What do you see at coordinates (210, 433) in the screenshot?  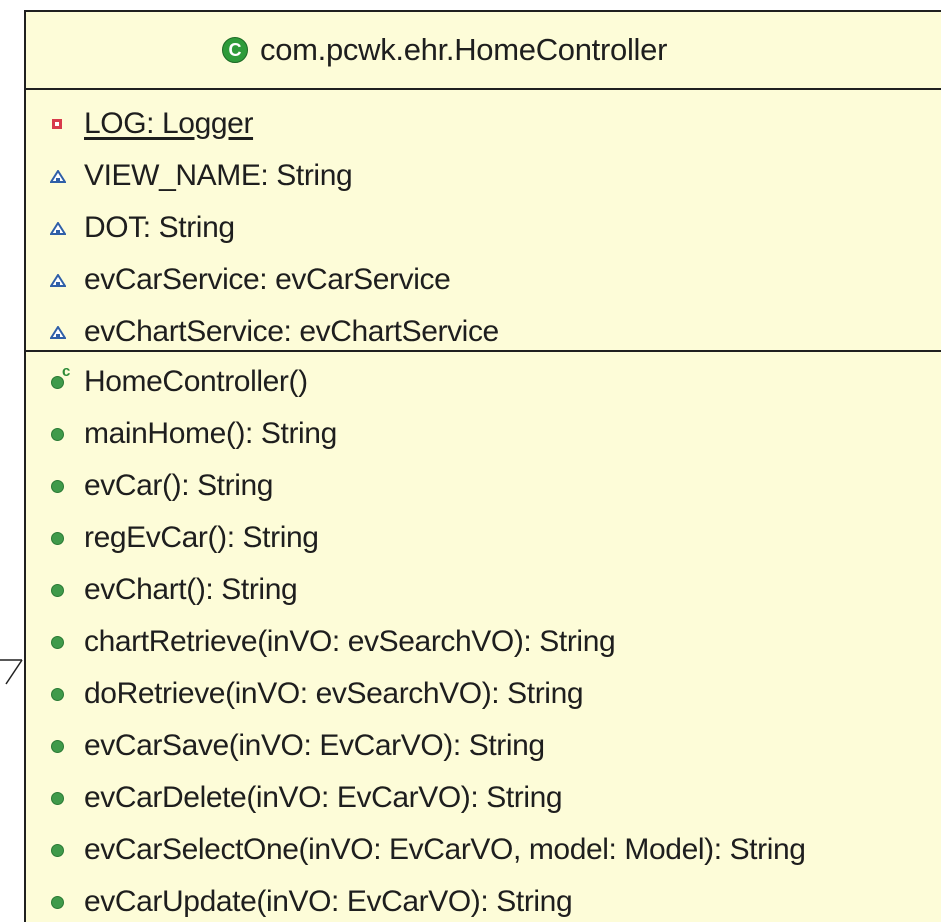 I see `operation-row-label: mainHome(): String` at bounding box center [210, 433].